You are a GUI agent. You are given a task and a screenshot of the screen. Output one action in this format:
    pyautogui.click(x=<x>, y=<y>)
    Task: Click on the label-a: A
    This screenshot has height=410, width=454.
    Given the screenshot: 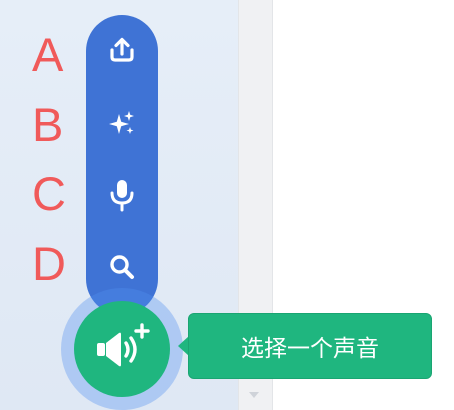 What is the action you would take?
    pyautogui.click(x=48, y=54)
    